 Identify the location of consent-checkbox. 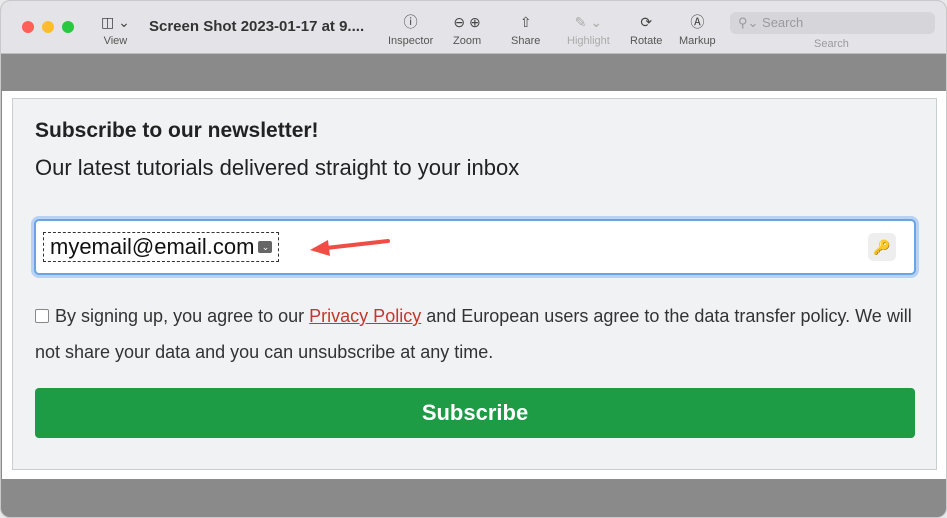
(42, 316).